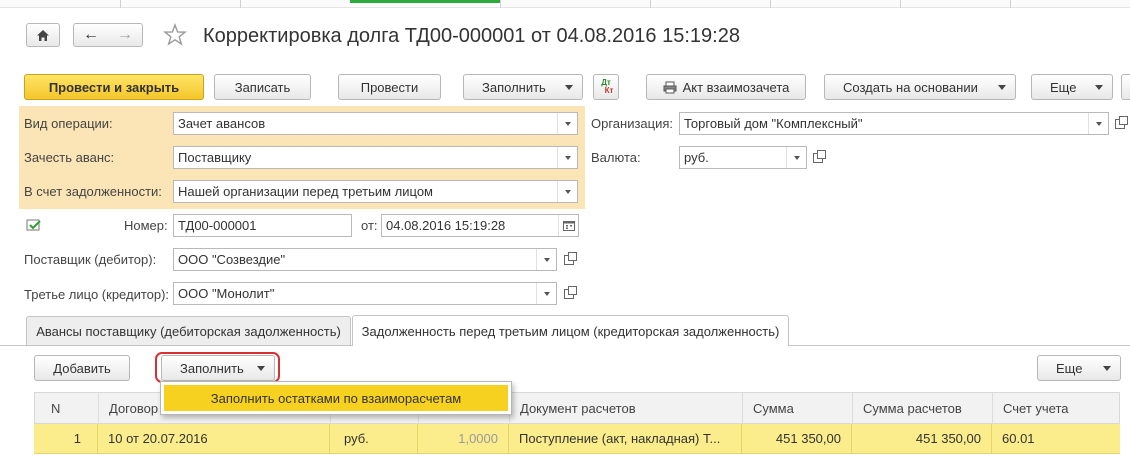  Describe the element at coordinates (797, 408) in the screenshot. I see `column-header-amount: Сумма` at that location.